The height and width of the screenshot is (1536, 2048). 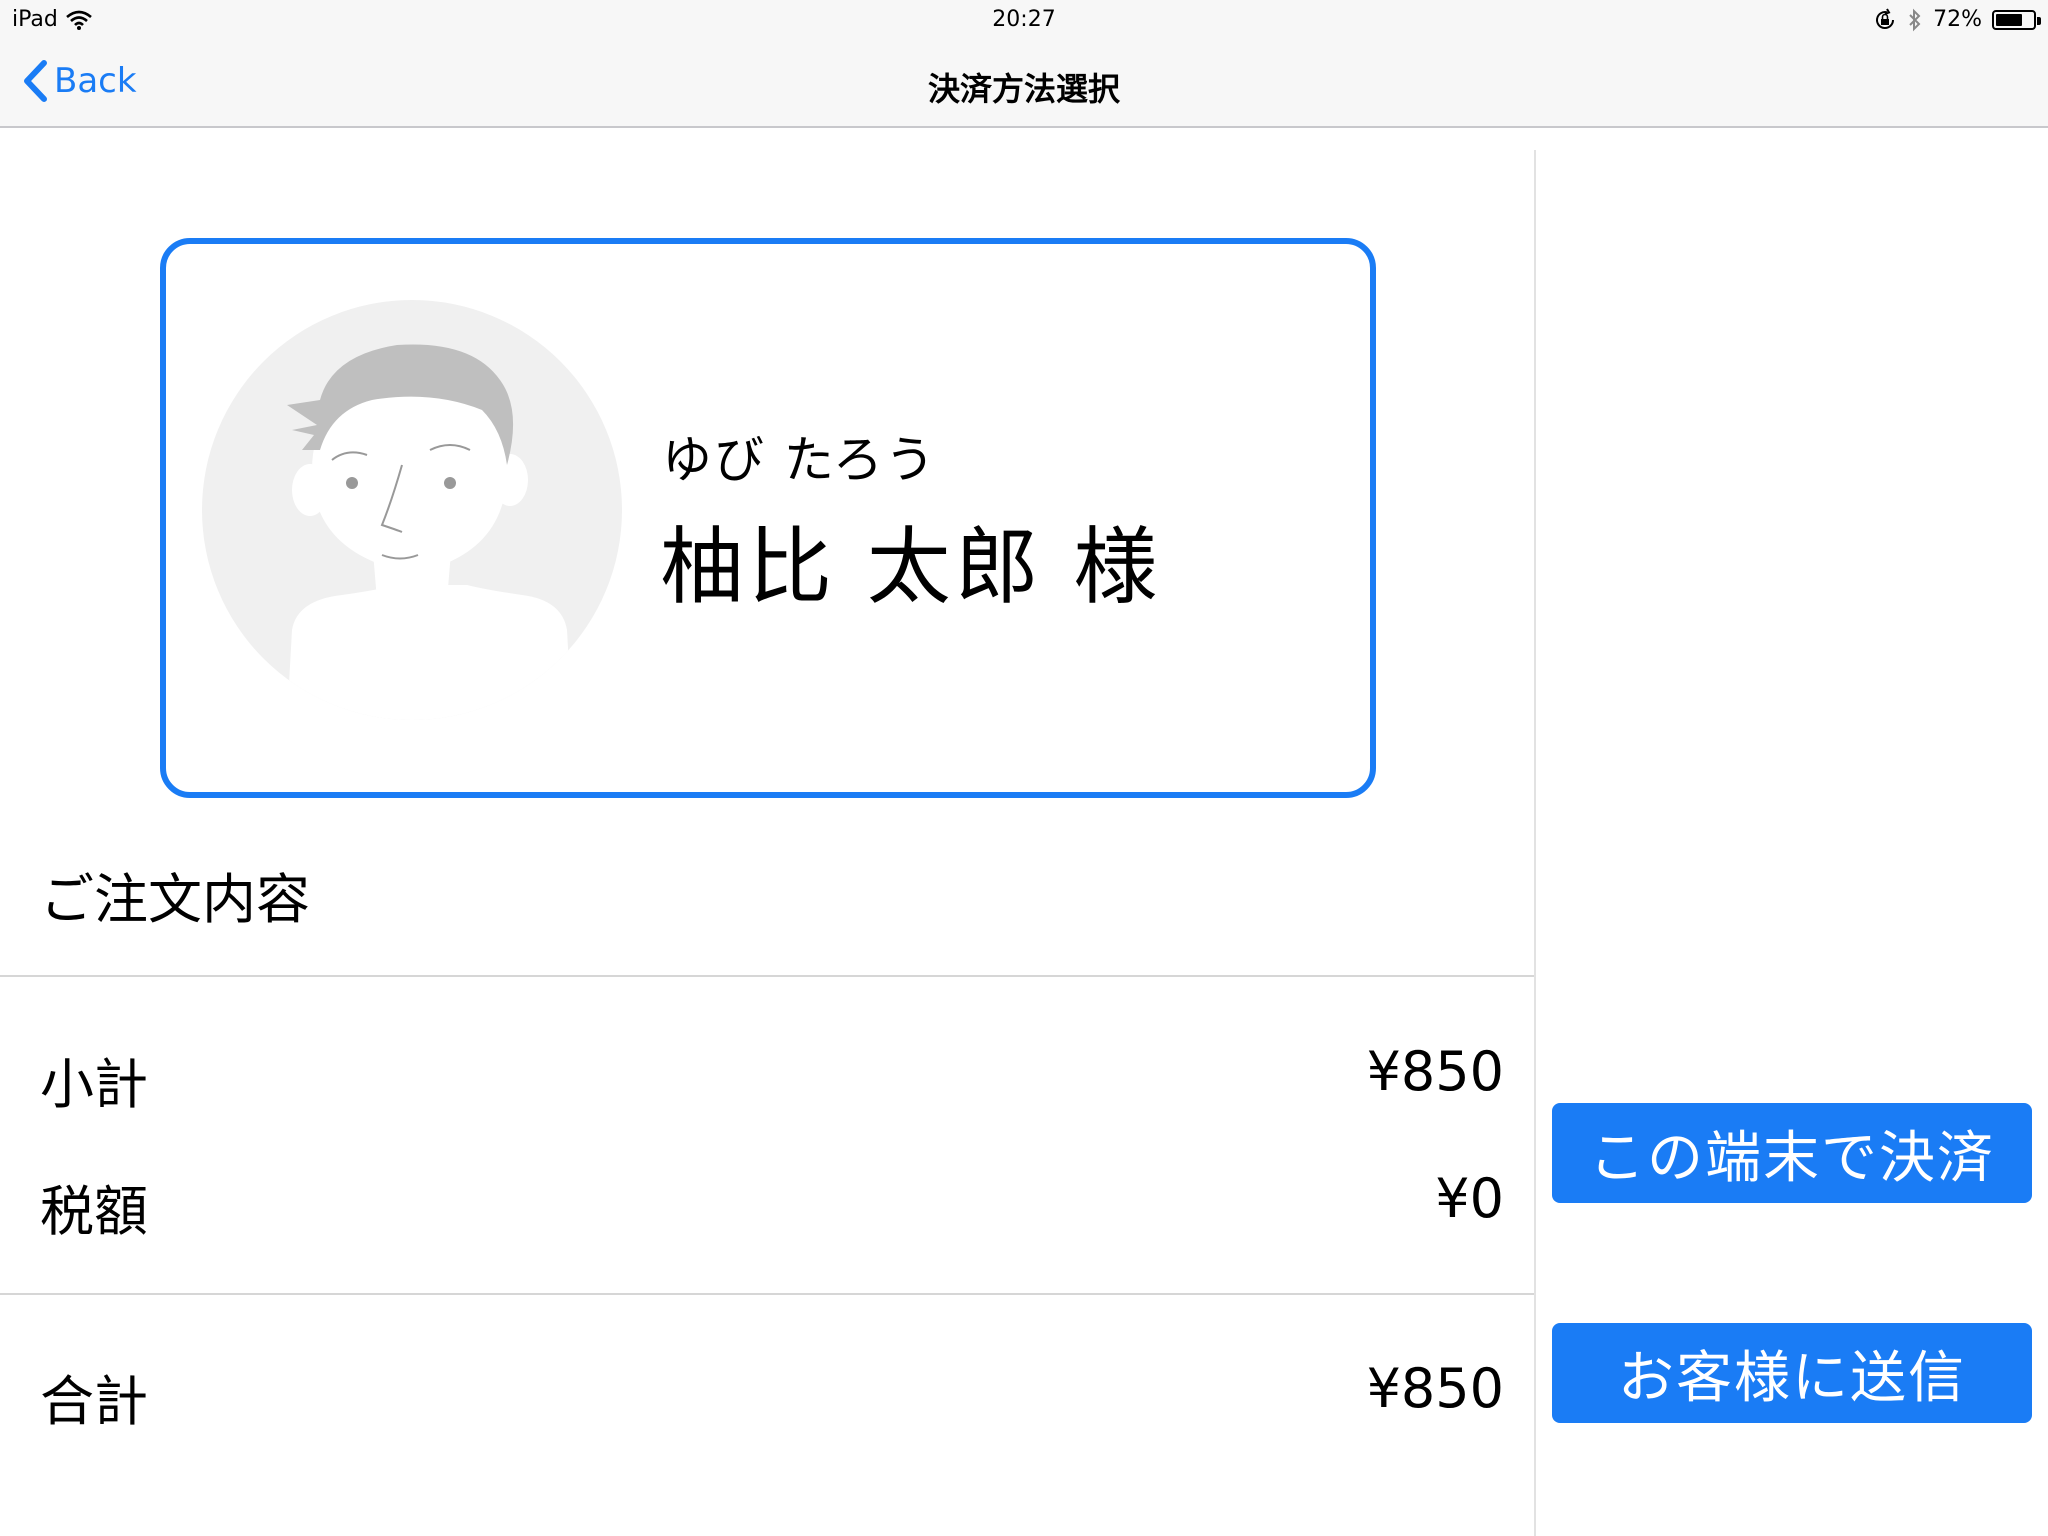 I want to click on battery-icon, so click(x=2016, y=19).